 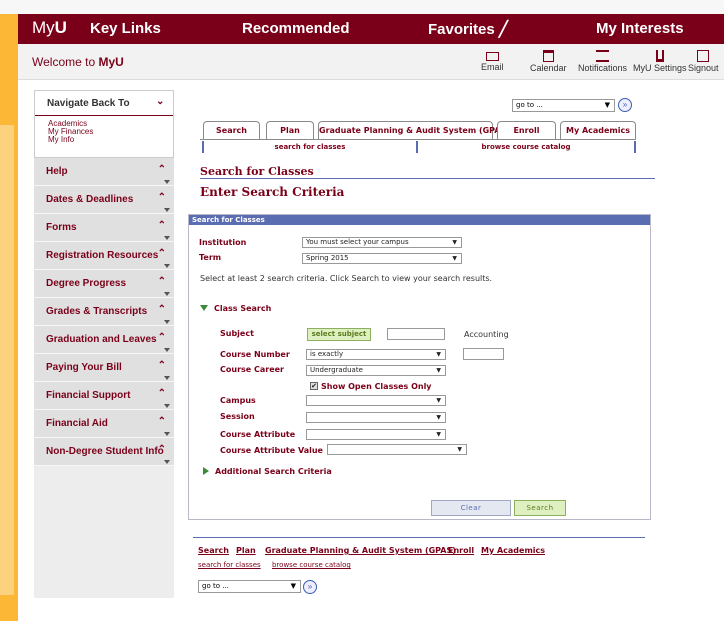 I want to click on sidebar-item-registration: Registration Resources ⌃, so click(x=104, y=256).